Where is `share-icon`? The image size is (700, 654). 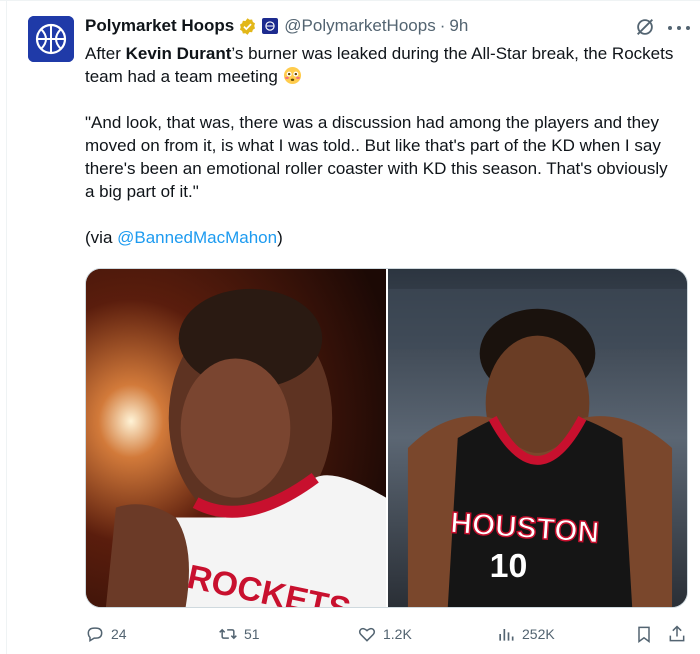
share-icon is located at coordinates (677, 633).